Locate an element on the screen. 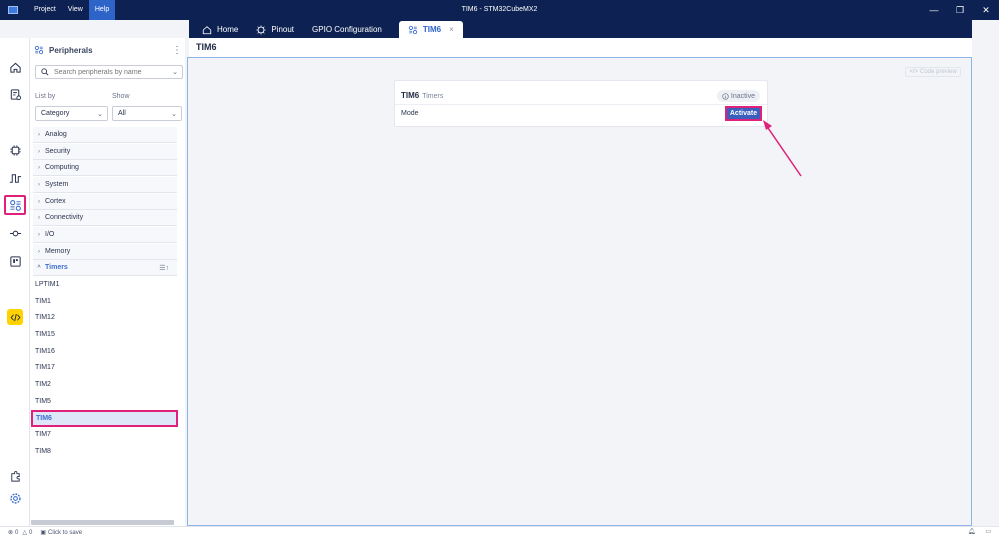 Image resolution: width=999 pixels, height=538 pixels. search-field: ⌄ is located at coordinates (109, 72).